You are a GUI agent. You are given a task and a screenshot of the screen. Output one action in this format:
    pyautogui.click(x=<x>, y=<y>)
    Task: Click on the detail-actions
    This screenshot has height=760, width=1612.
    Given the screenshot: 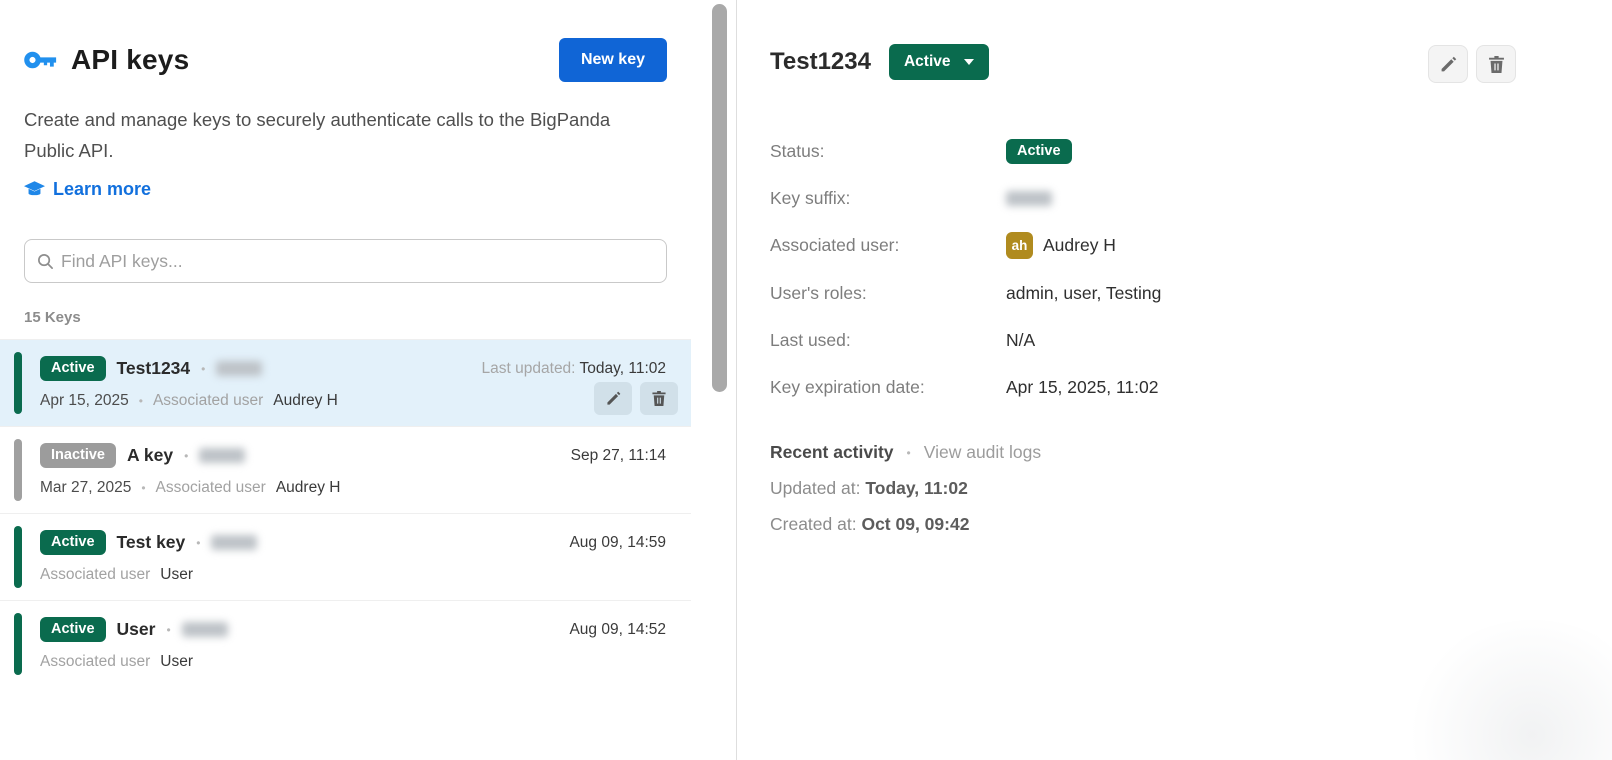 What is the action you would take?
    pyautogui.click(x=1472, y=64)
    